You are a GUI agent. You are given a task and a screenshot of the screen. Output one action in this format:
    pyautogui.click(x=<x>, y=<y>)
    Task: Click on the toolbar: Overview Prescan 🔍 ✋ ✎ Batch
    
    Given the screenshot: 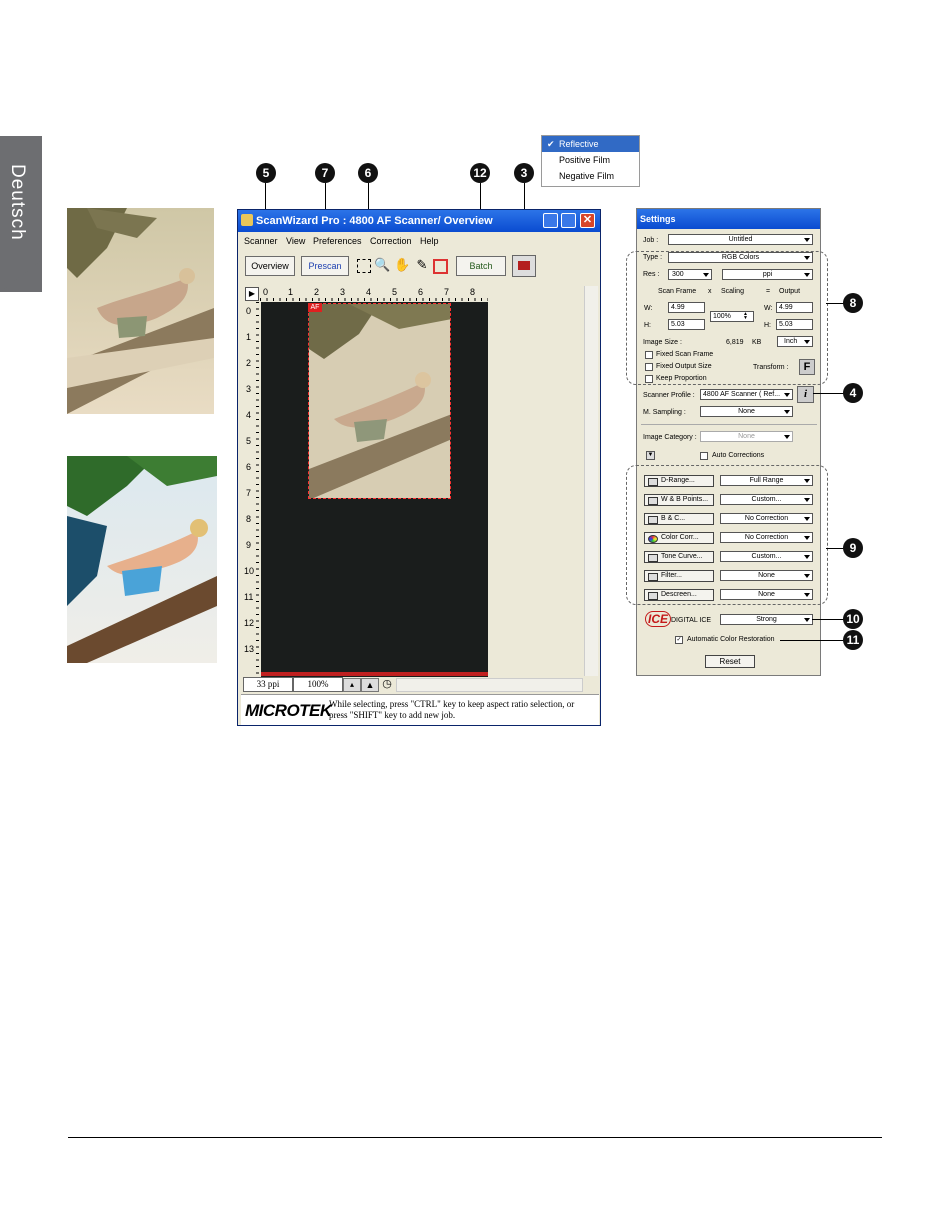 What is the action you would take?
    pyautogui.click(x=419, y=267)
    